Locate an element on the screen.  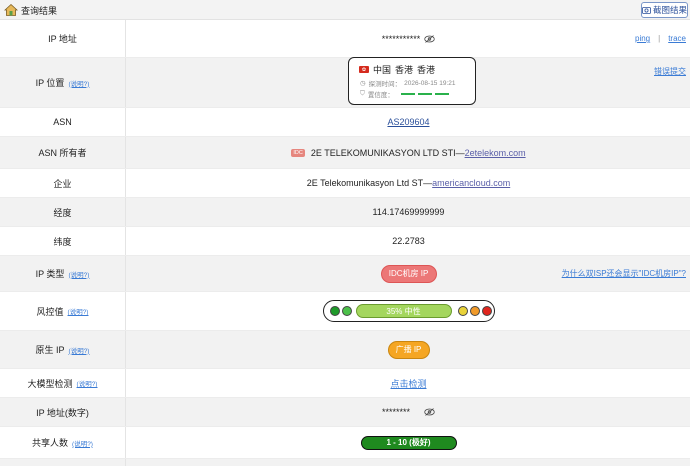
report-error-link: 错误提交 is located at coordinates (670, 71).